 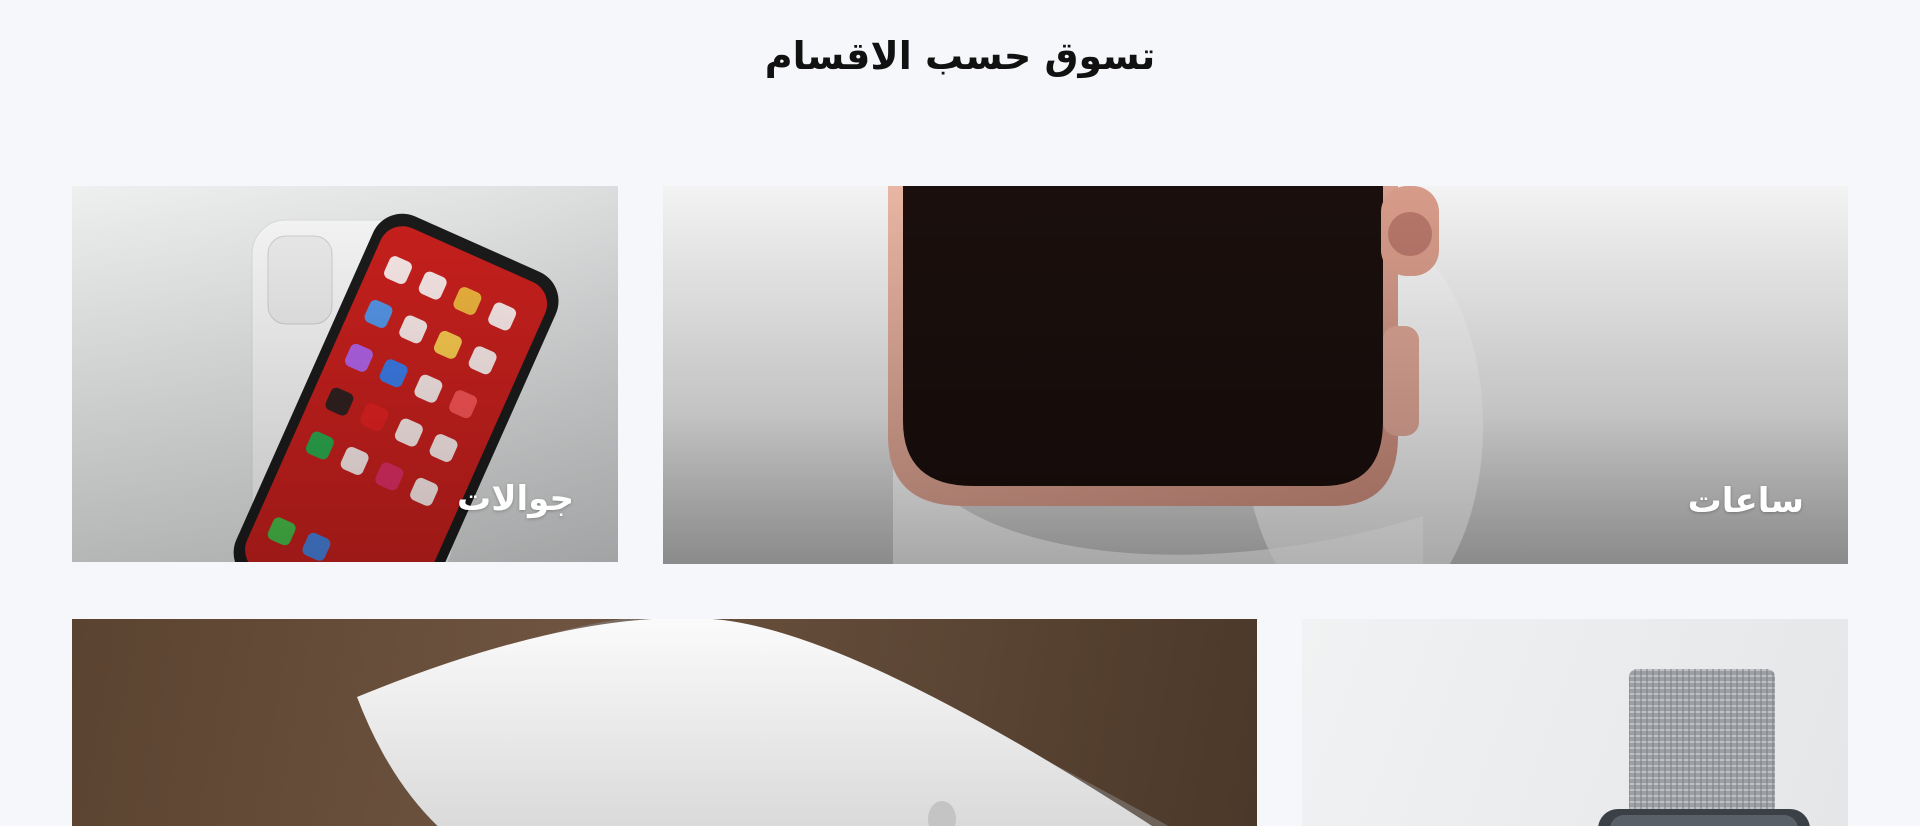 What do you see at coordinates (960, 56) in the screenshot?
I see `section-title: تسوق حسب الاقسام` at bounding box center [960, 56].